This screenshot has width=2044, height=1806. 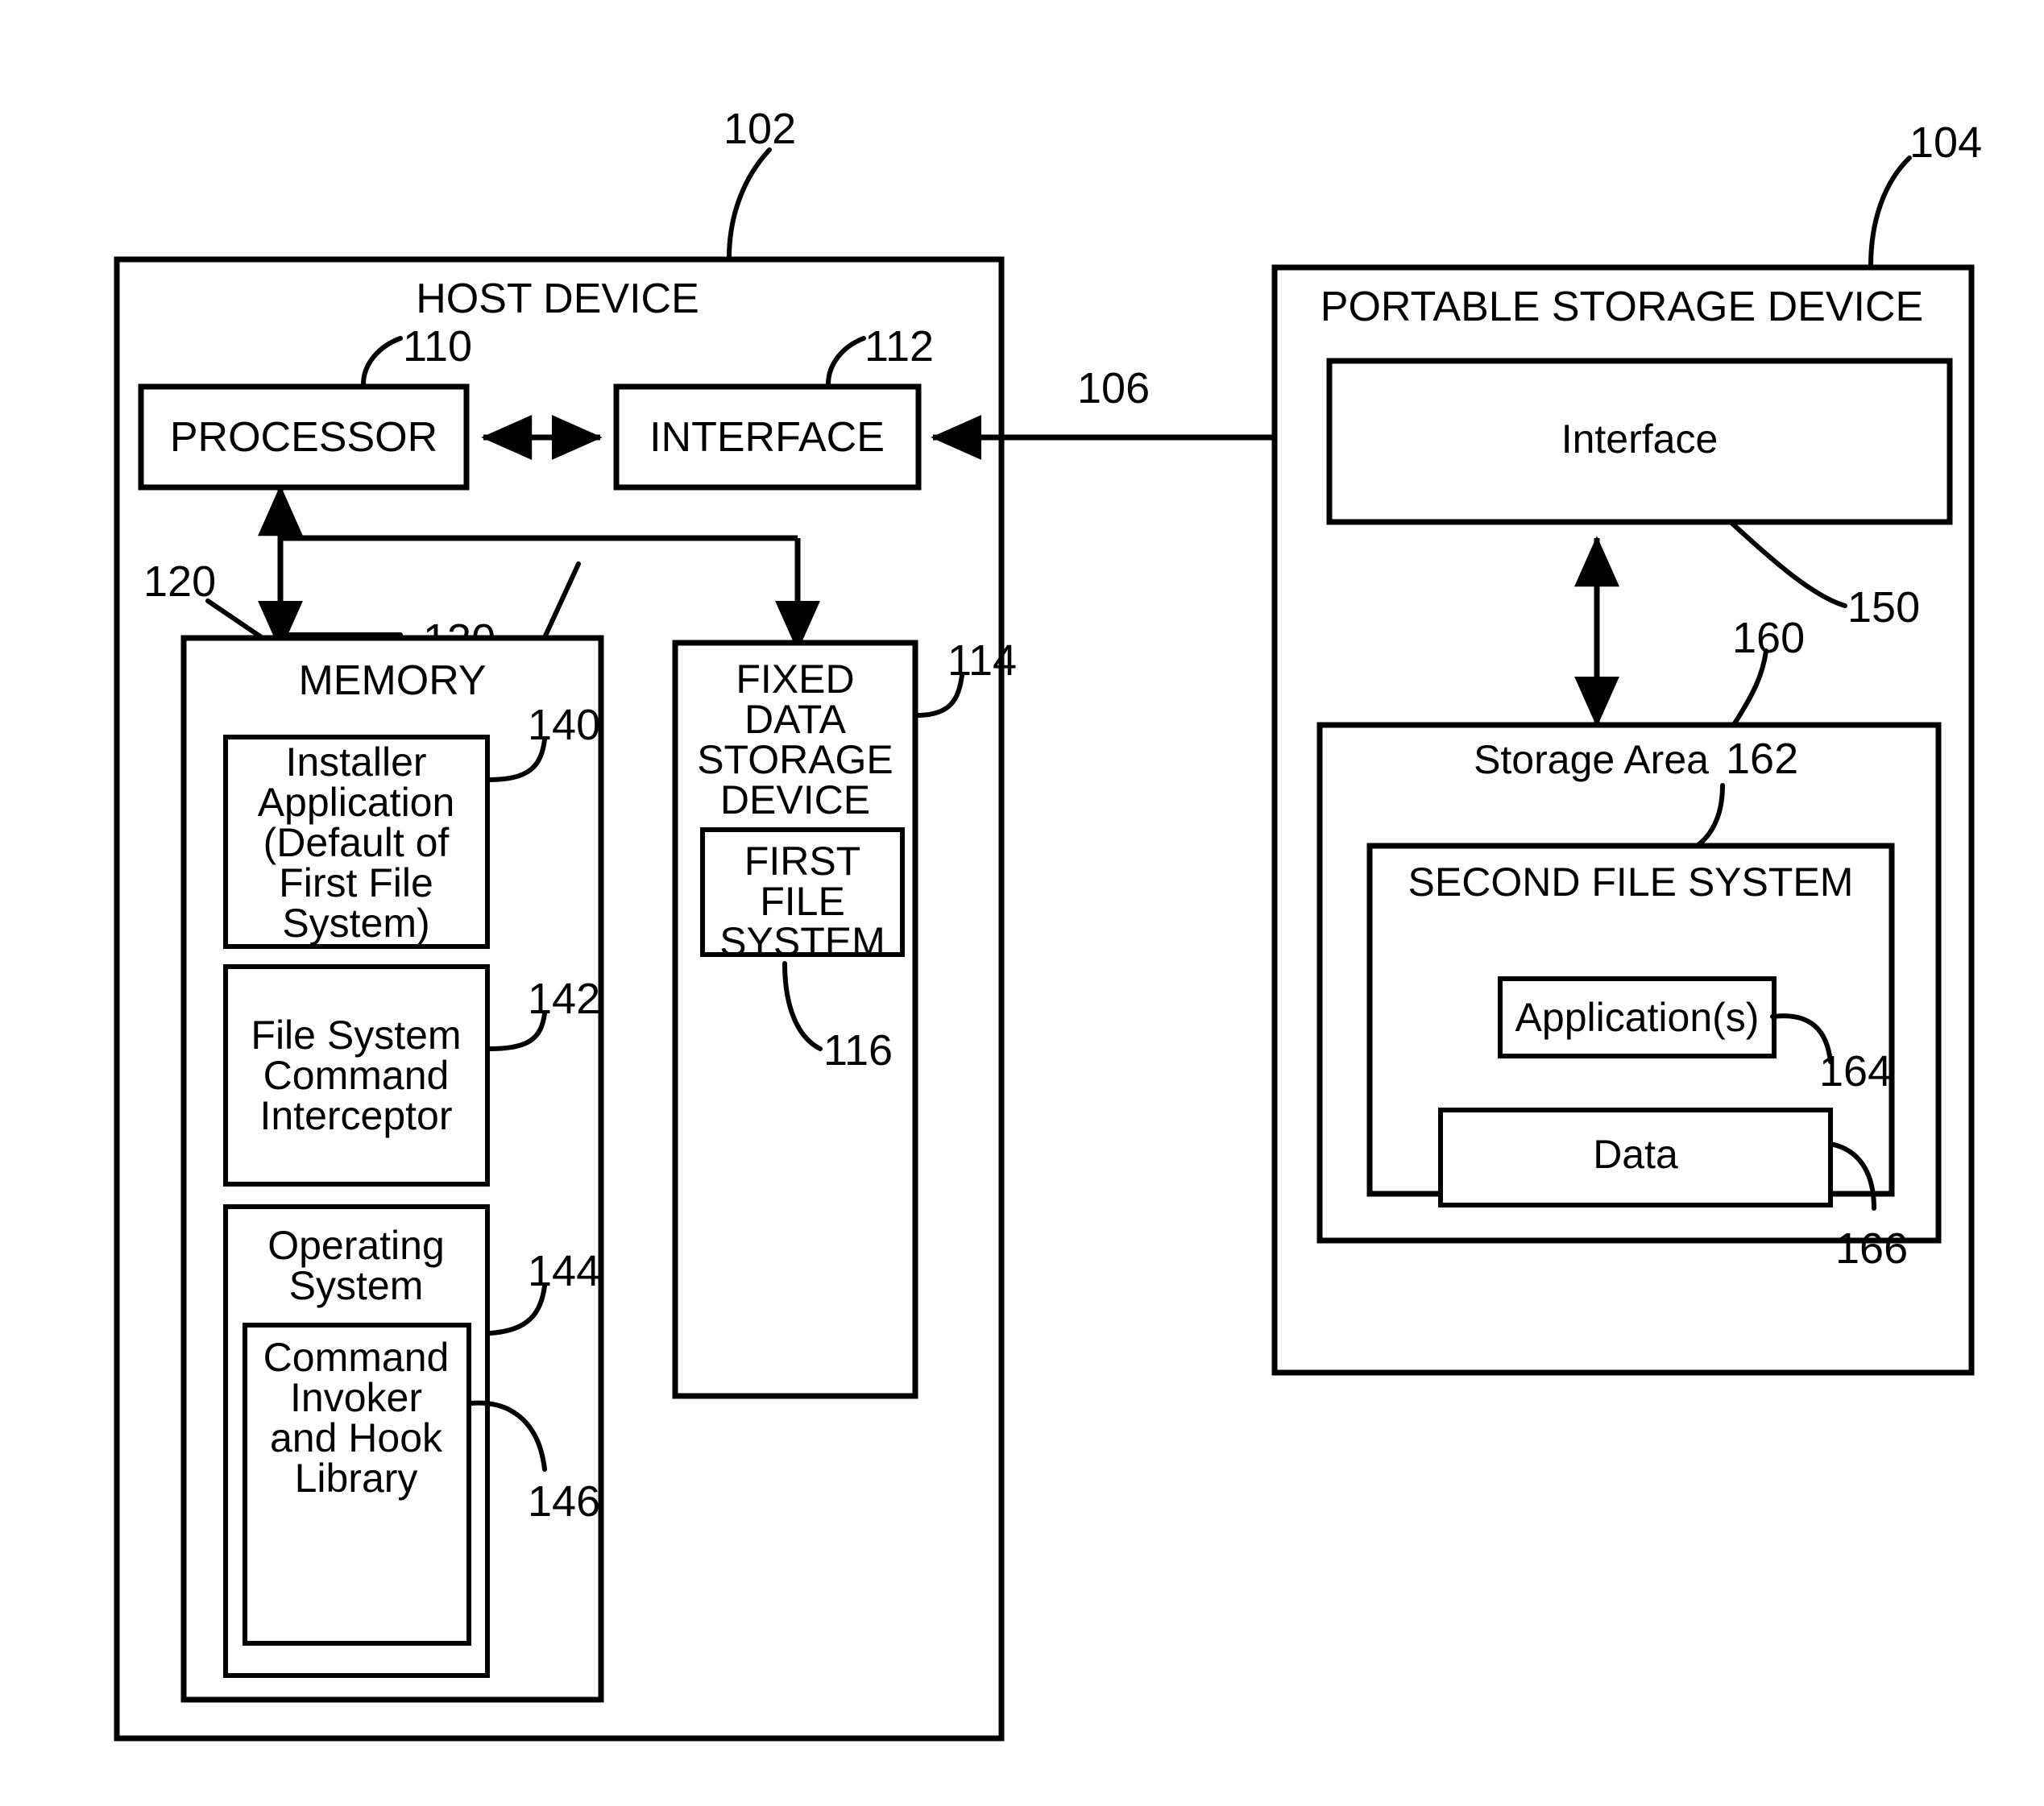 I want to click on installer-application-line-4: First File, so click(x=356, y=882).